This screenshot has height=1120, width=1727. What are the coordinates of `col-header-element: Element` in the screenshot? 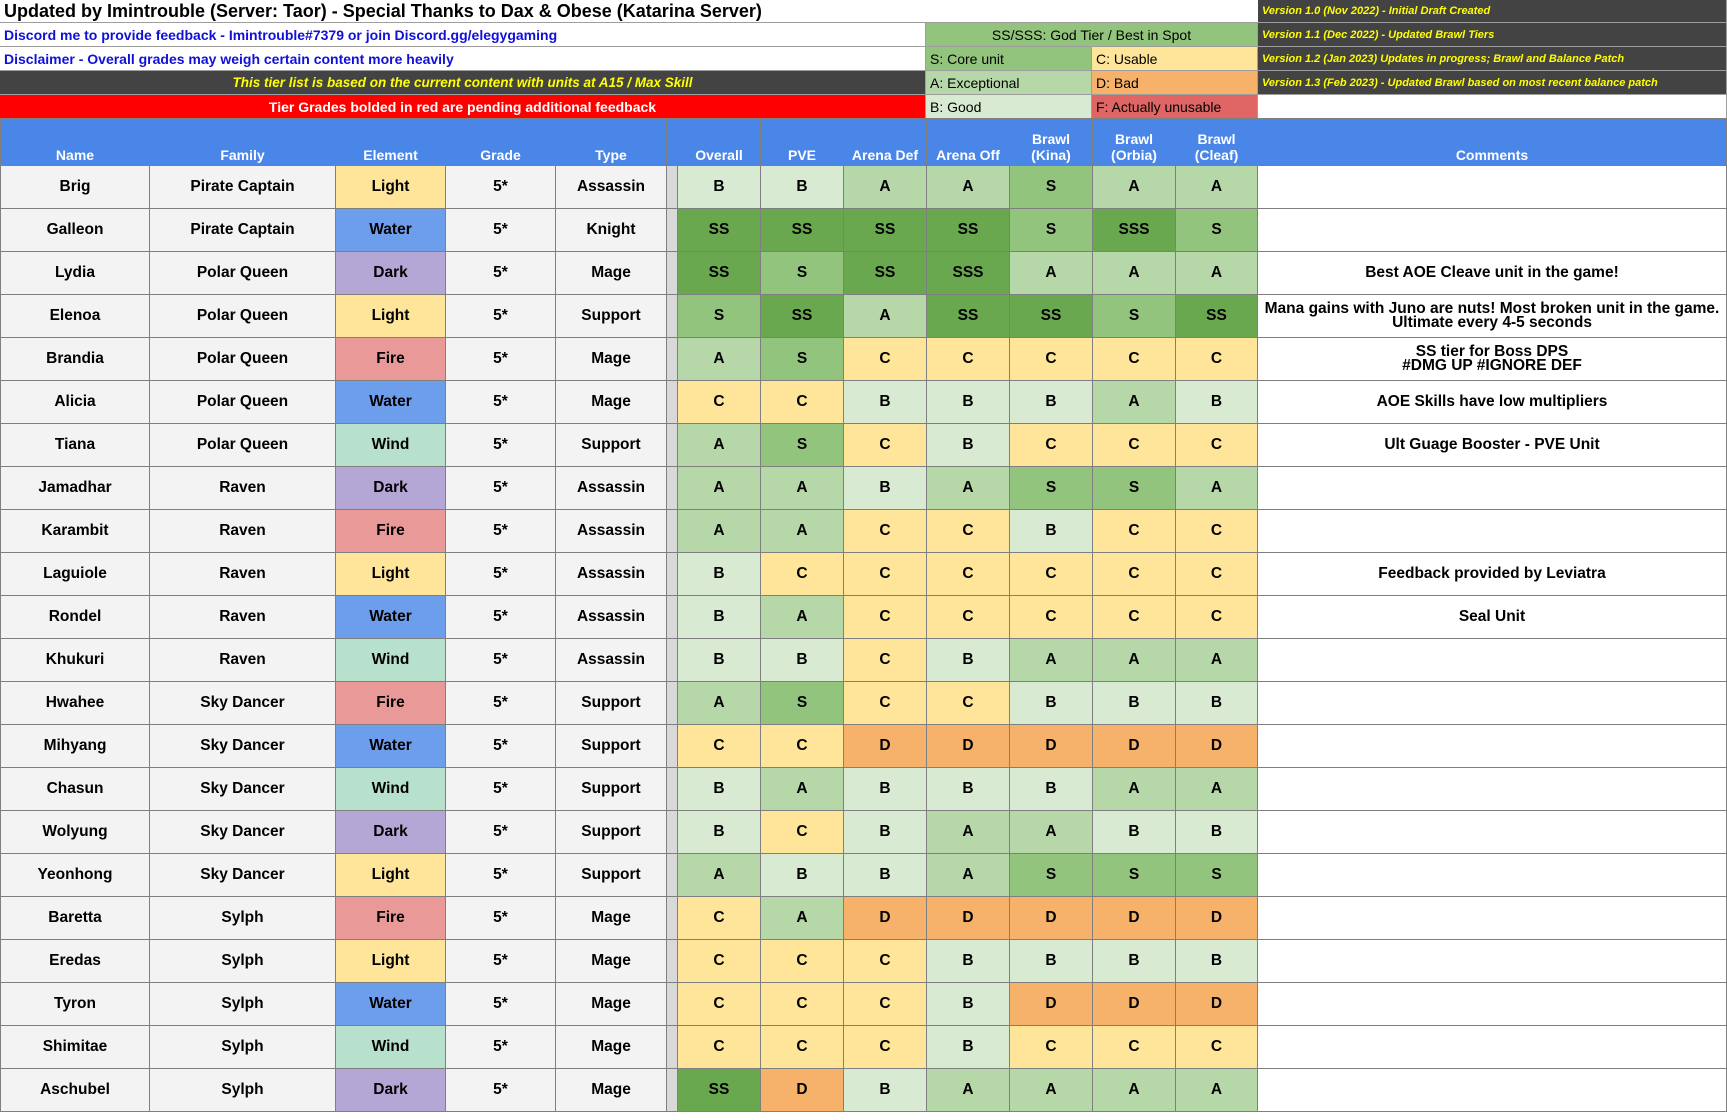 It's located at (390, 142).